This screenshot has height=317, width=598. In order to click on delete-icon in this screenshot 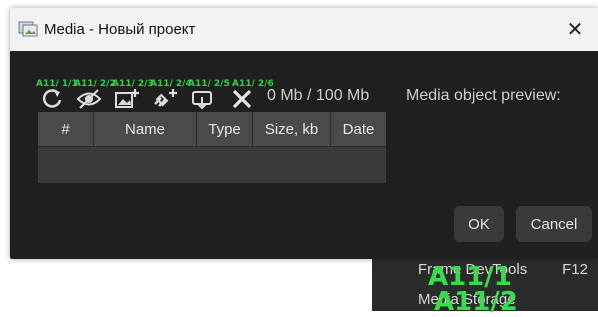, I will do `click(242, 99)`.